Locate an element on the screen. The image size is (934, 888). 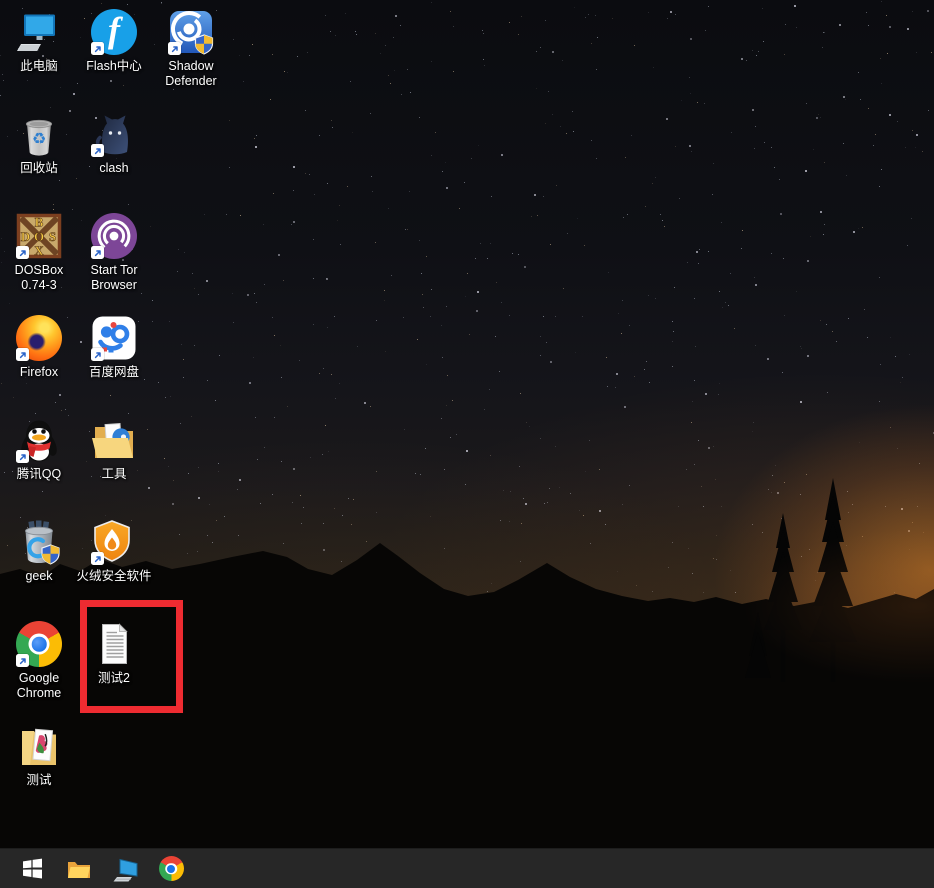
svg-text: X is located at coordinates (39, 250).